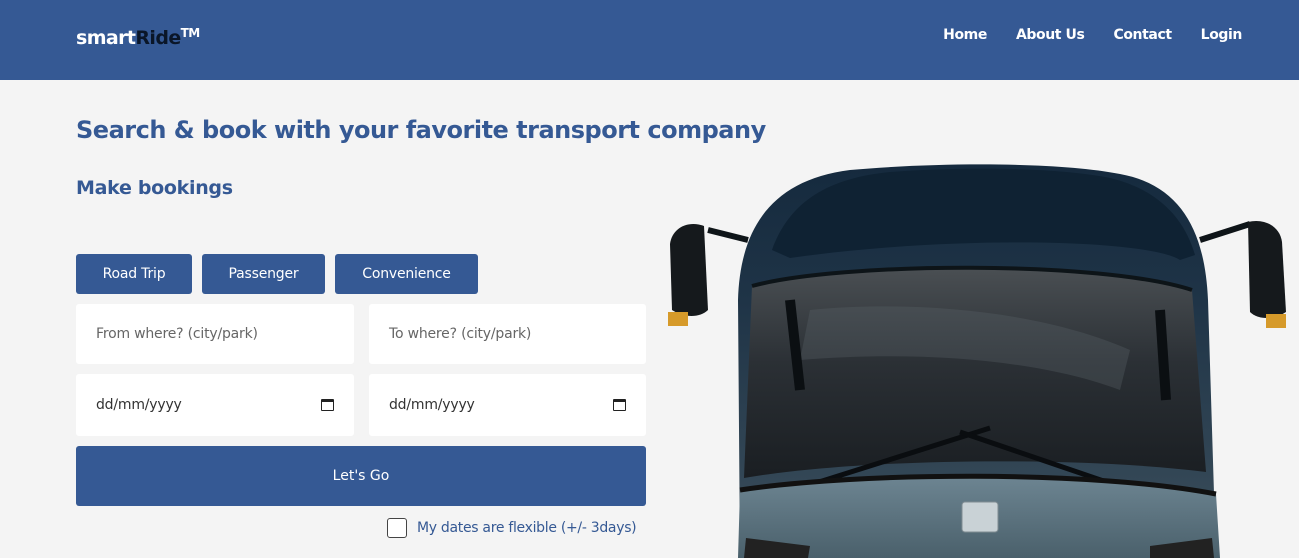 The height and width of the screenshot is (558, 1299). I want to click on tab-road-trip: Road Trip, so click(134, 274).